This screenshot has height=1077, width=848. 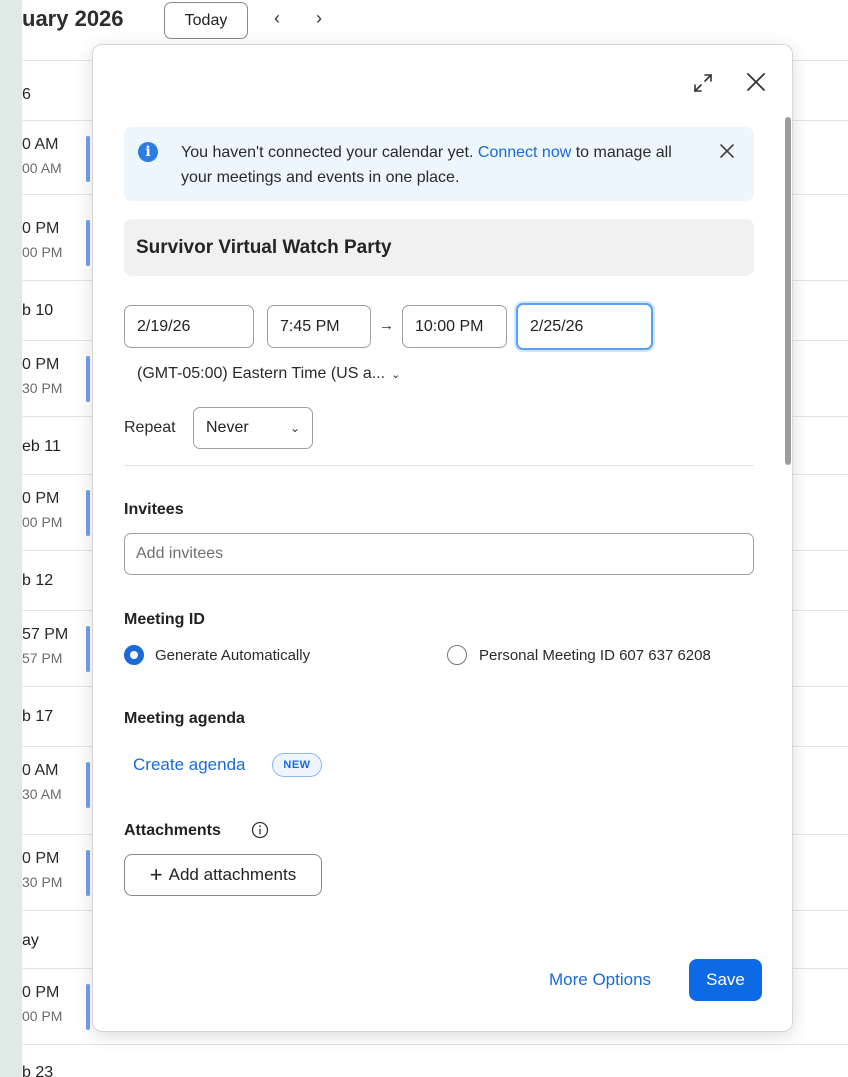 What do you see at coordinates (703, 83) in the screenshot?
I see `expand-icon` at bounding box center [703, 83].